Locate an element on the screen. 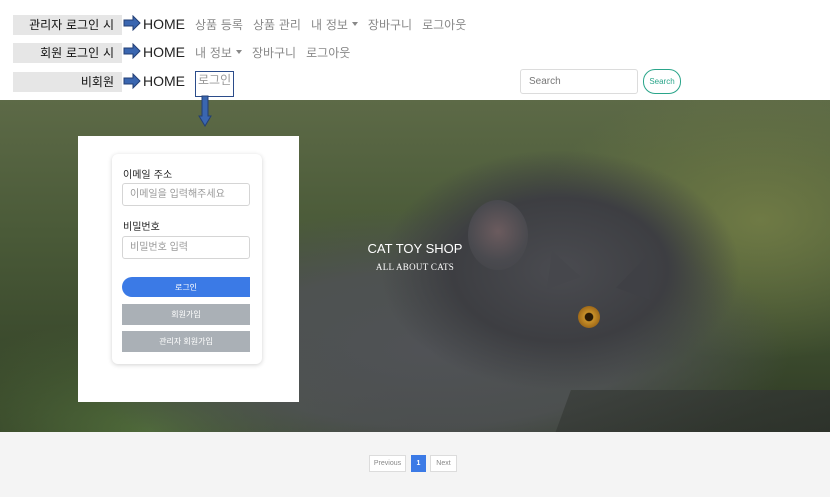 The width and height of the screenshot is (830, 497). ground-decoration is located at coordinates (689, 411).